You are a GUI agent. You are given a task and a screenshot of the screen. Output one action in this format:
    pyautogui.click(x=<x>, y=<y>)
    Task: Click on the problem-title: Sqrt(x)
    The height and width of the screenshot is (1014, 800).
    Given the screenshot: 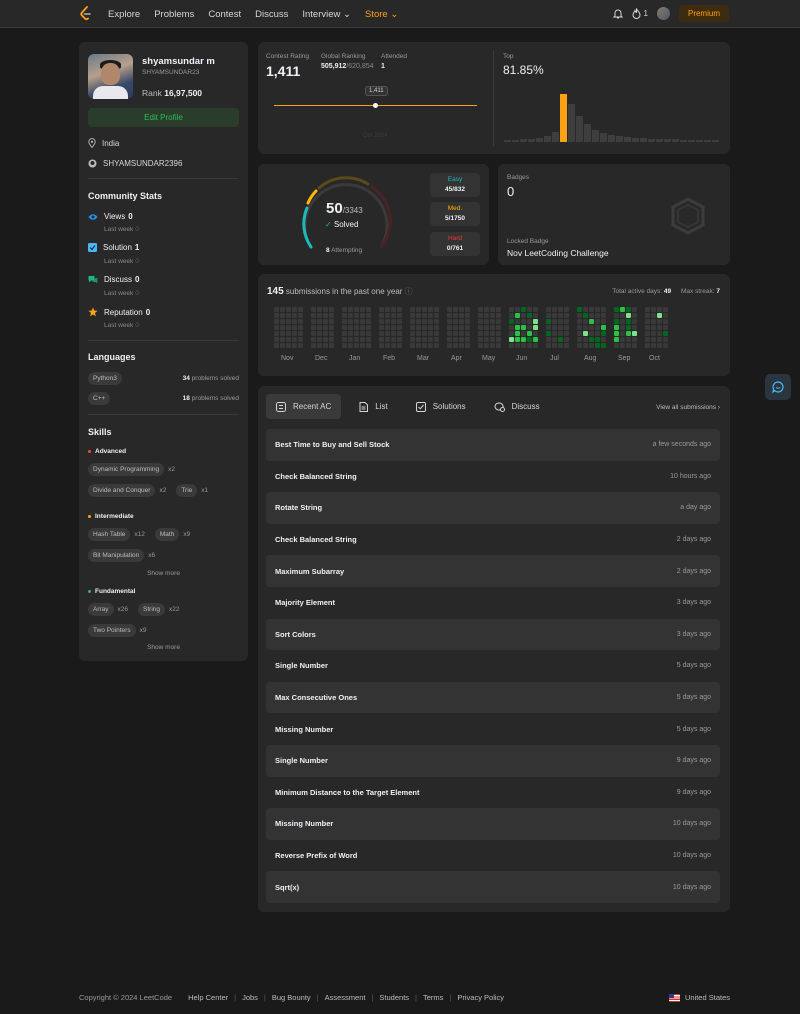 What is the action you would take?
    pyautogui.click(x=287, y=887)
    